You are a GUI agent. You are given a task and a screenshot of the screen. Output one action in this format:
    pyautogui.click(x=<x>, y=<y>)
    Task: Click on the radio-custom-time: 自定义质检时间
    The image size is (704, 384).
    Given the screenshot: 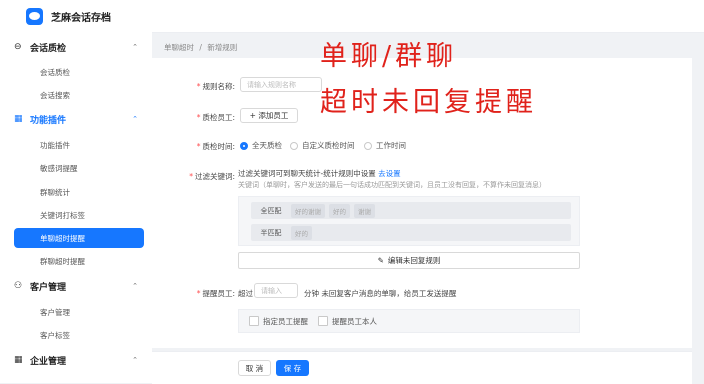 What is the action you would take?
    pyautogui.click(x=322, y=145)
    